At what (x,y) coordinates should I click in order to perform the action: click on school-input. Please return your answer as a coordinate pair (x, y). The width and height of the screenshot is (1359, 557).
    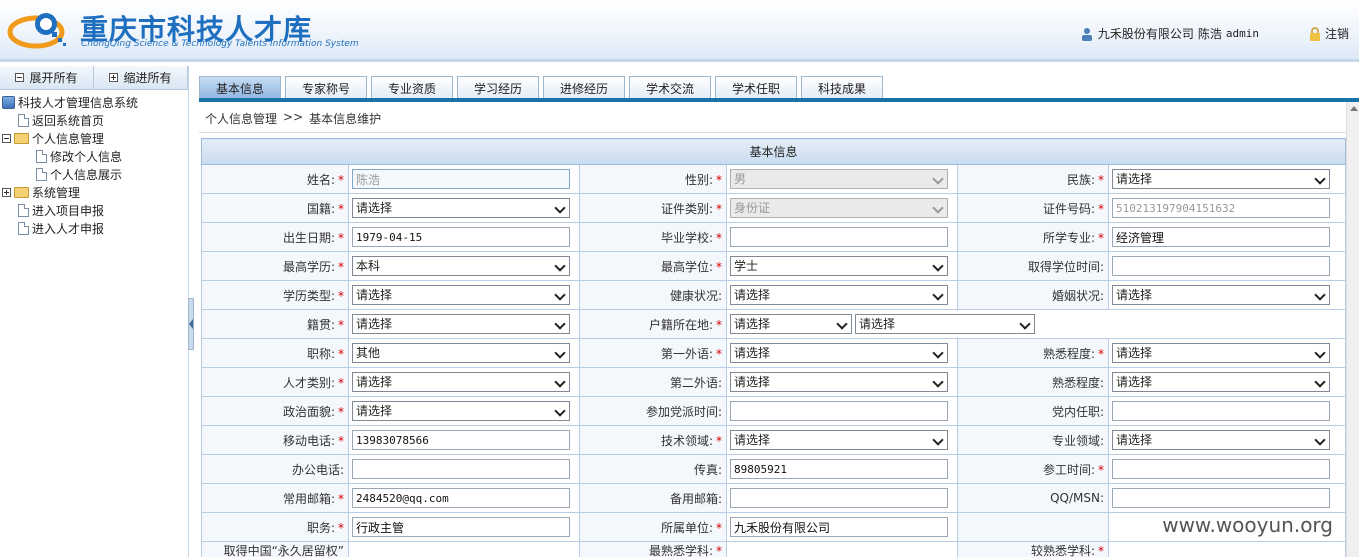
    Looking at the image, I should click on (839, 237).